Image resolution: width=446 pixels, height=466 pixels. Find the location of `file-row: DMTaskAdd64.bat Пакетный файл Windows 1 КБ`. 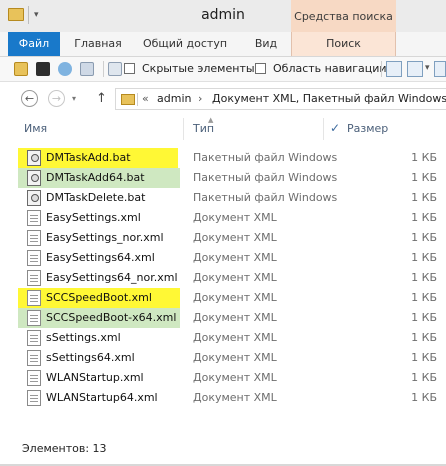

file-row: DMTaskAdd64.bat Пакетный файл Windows 1 КБ is located at coordinates (223, 178).